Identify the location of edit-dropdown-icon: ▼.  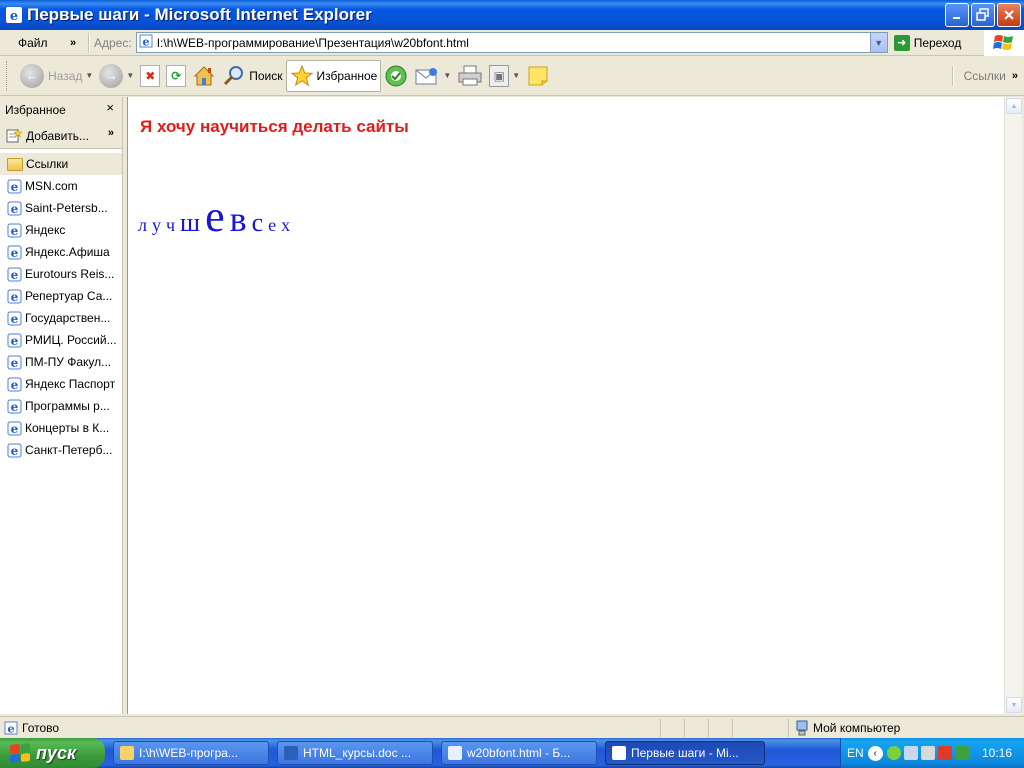
(516, 75).